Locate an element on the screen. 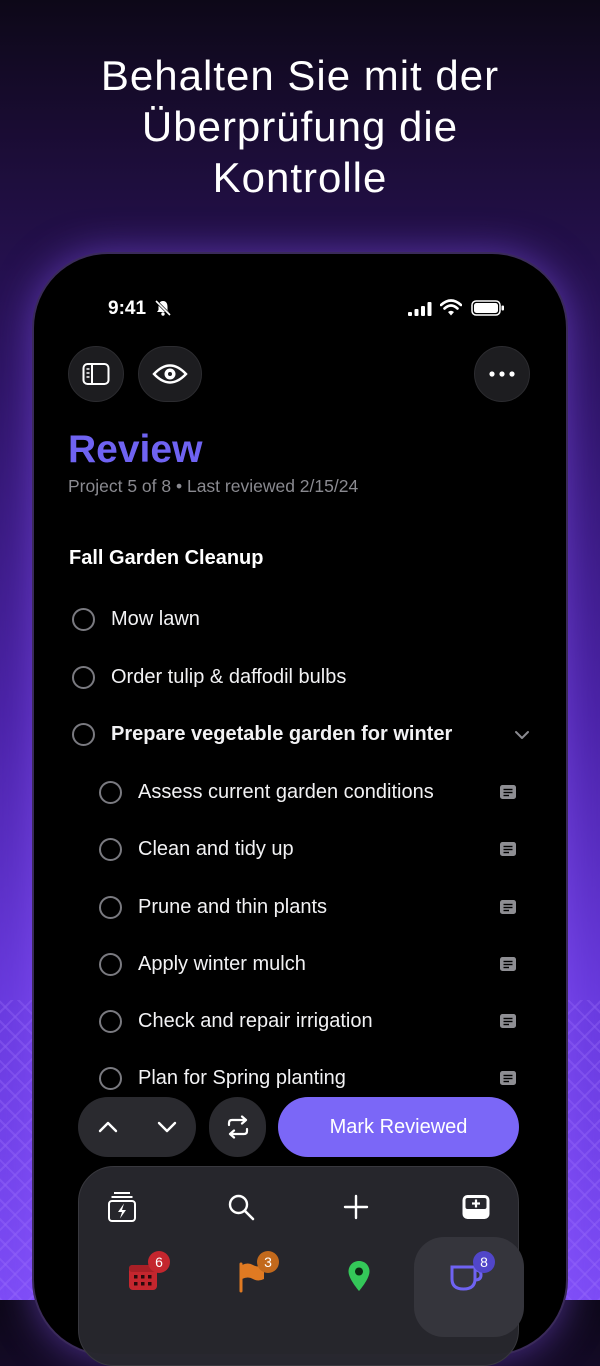 Image resolution: width=600 pixels, height=1366 pixels. mark-reviewed-button: Mark Reviewed is located at coordinates (398, 1127).